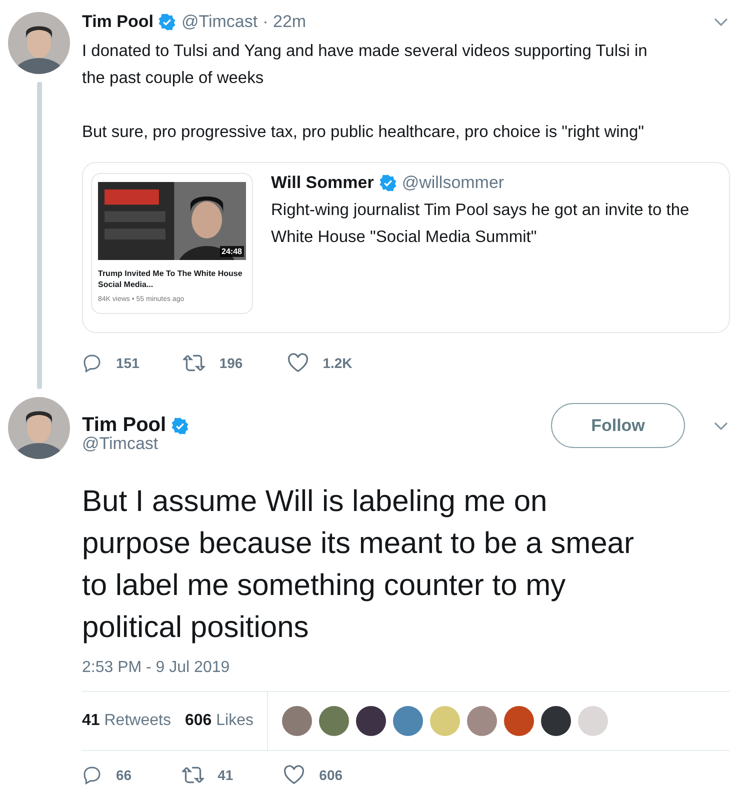 The width and height of the screenshot is (750, 812). I want to click on tweet-text: But I assume Will is labeling me on purpose because its meant to be a smear to label me something counter to my political positions, so click(358, 565).